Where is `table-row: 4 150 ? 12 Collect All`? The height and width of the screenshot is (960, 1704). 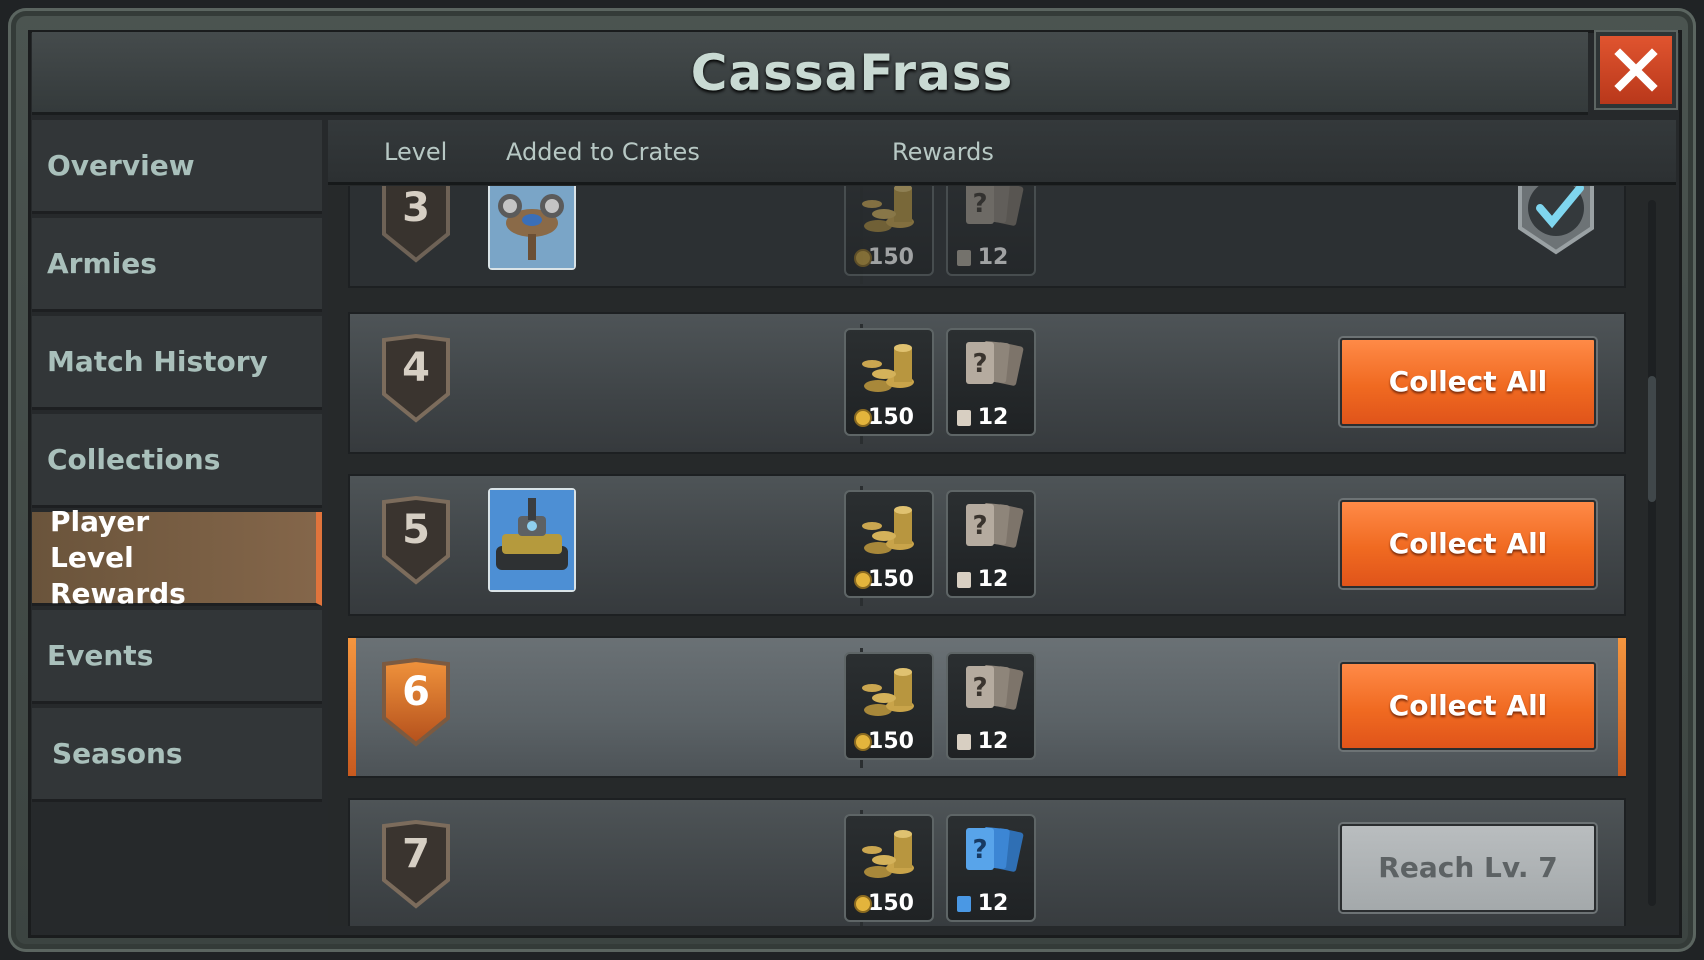
table-row: 4 150 ? 12 Collect All is located at coordinates (987, 383).